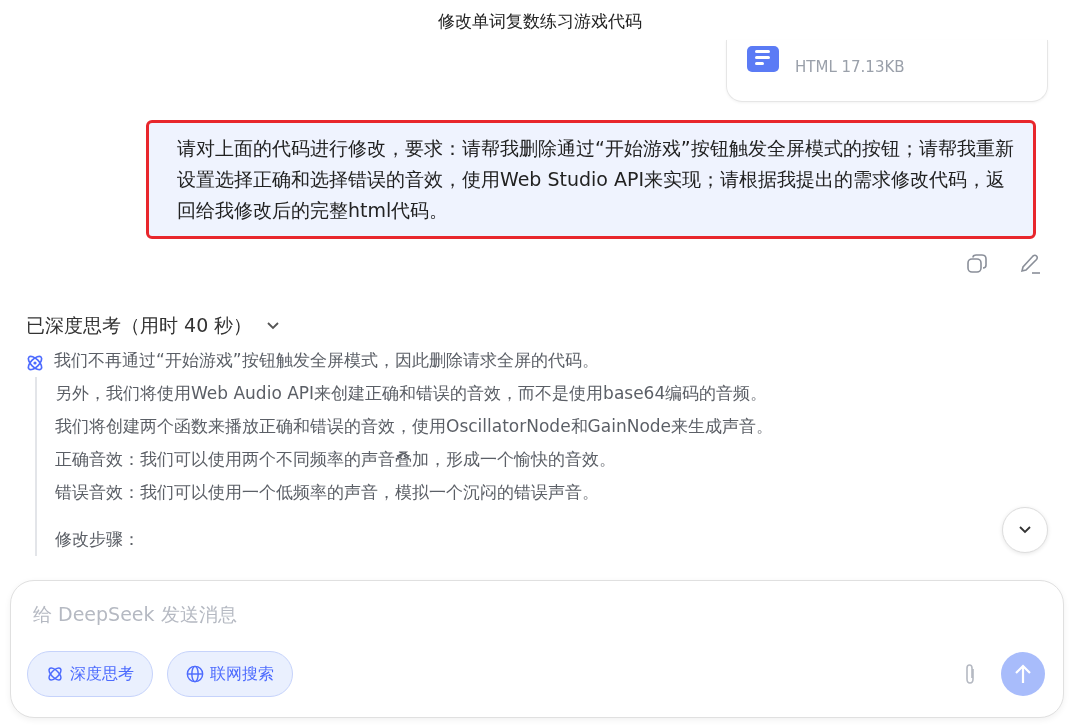 The width and height of the screenshot is (1080, 725). Describe the element at coordinates (977, 264) in the screenshot. I see `copy-icon` at that location.